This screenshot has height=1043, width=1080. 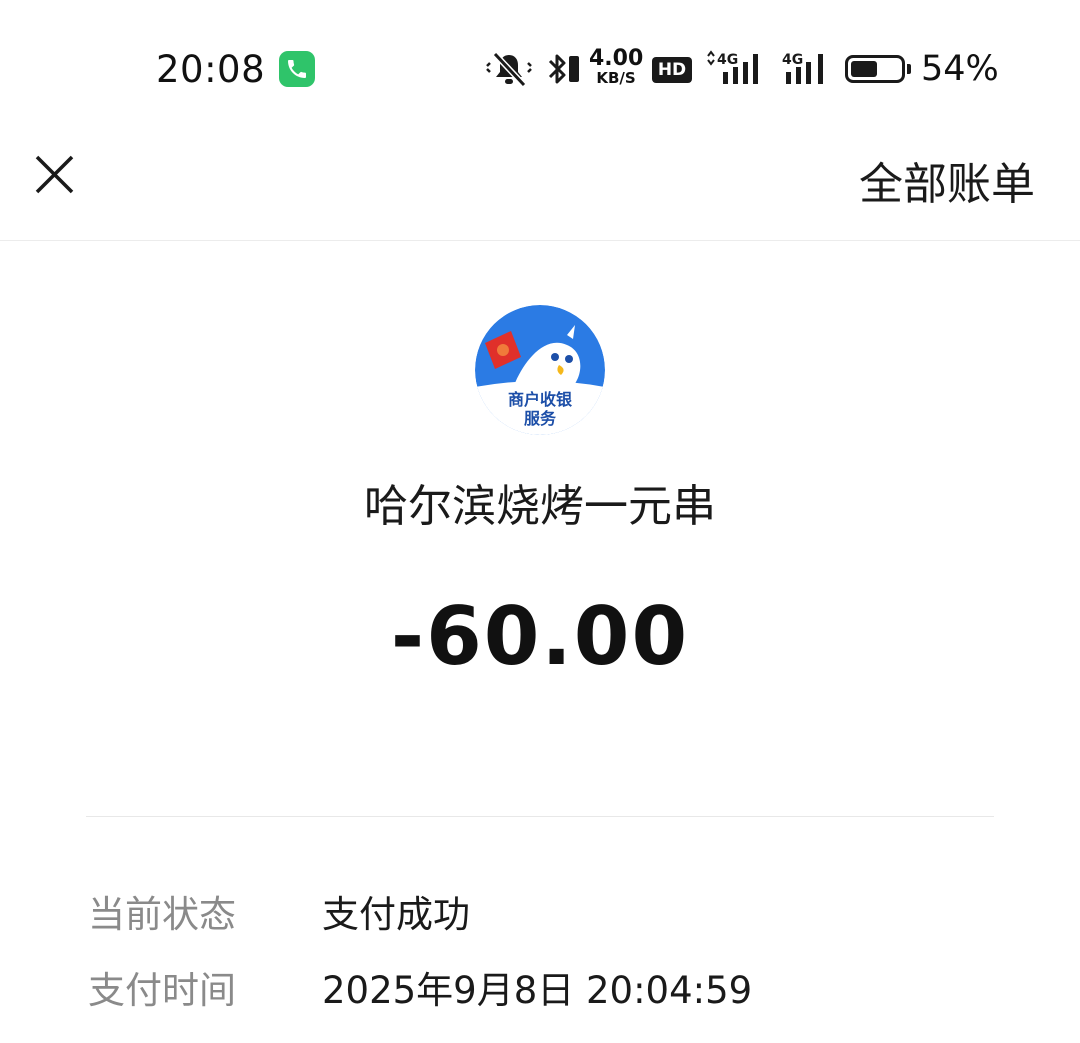 What do you see at coordinates (540, 816) in the screenshot?
I see `divider` at bounding box center [540, 816].